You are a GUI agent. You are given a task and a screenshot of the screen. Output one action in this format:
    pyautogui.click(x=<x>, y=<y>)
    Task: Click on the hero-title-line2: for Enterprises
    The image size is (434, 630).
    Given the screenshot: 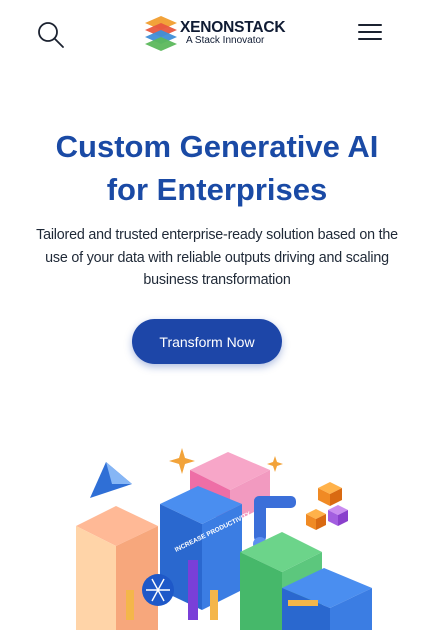 What is the action you would take?
    pyautogui.click(x=217, y=189)
    